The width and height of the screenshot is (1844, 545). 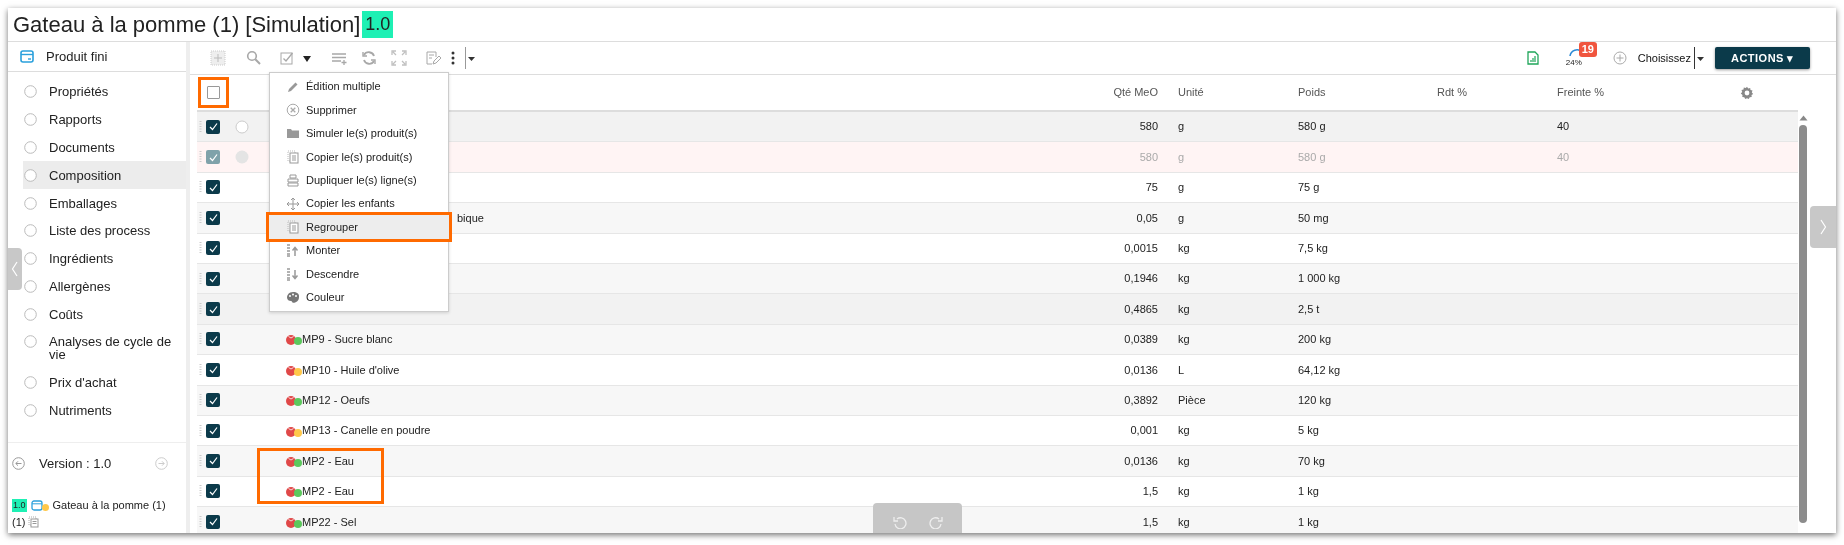 I want to click on product-name: MP22 - Sel, so click(x=329, y=521).